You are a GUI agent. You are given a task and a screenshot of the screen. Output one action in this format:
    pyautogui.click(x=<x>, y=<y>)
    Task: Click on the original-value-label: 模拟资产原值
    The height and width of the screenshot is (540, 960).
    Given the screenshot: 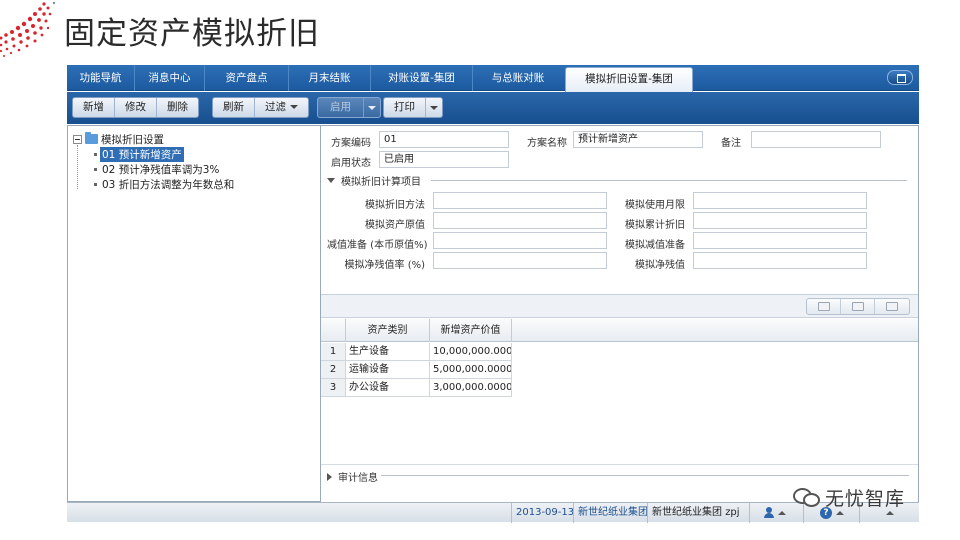 What is the action you would take?
    pyautogui.click(x=395, y=225)
    